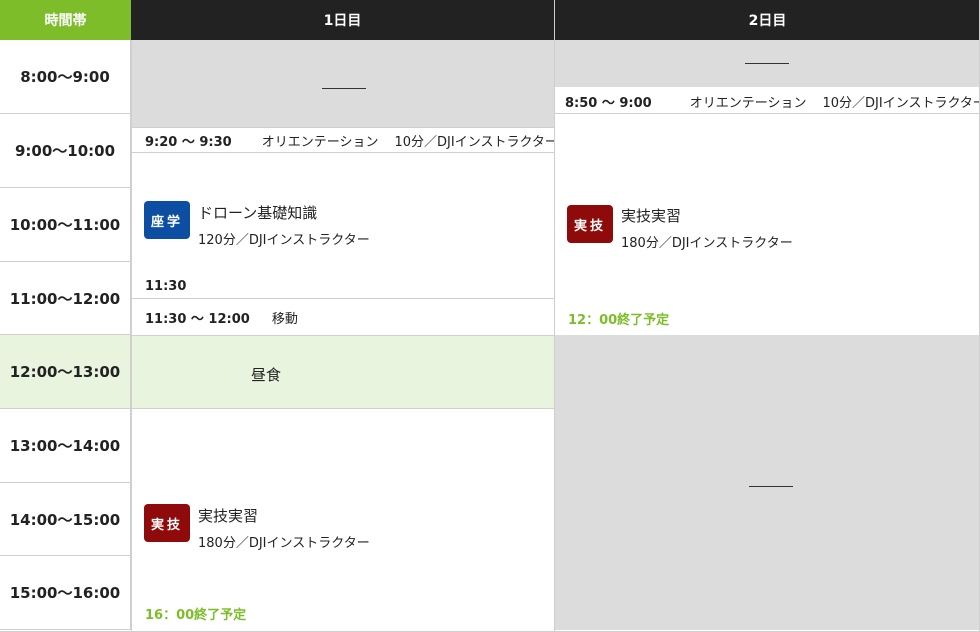  Describe the element at coordinates (266, 375) in the screenshot. I see `day1-lunch-label: 昼食` at that location.